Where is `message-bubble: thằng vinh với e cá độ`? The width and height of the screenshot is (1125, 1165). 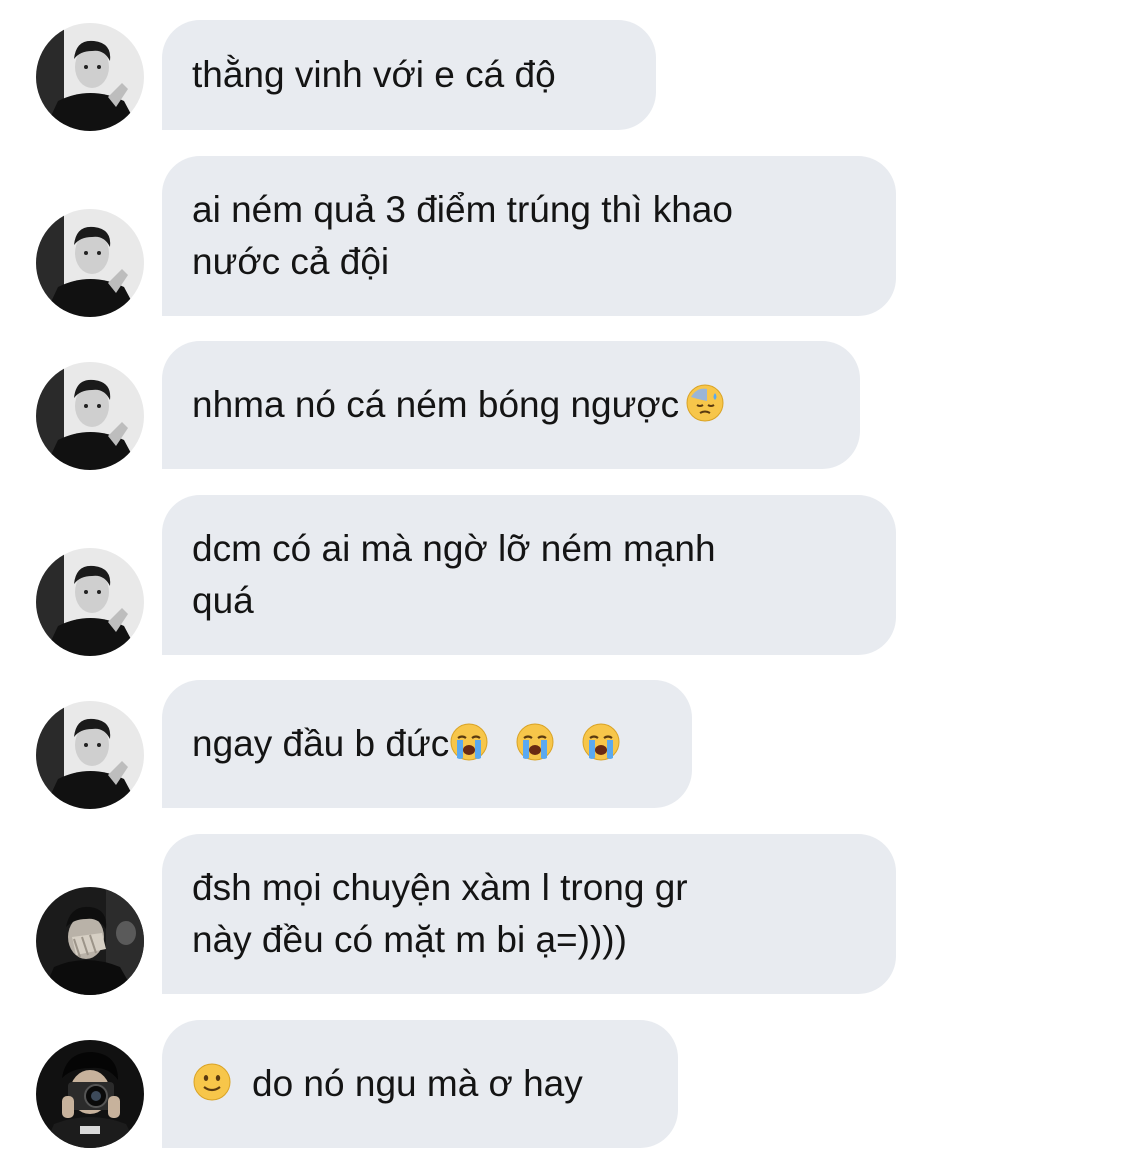 message-bubble: thằng vinh với e cá độ is located at coordinates (409, 75).